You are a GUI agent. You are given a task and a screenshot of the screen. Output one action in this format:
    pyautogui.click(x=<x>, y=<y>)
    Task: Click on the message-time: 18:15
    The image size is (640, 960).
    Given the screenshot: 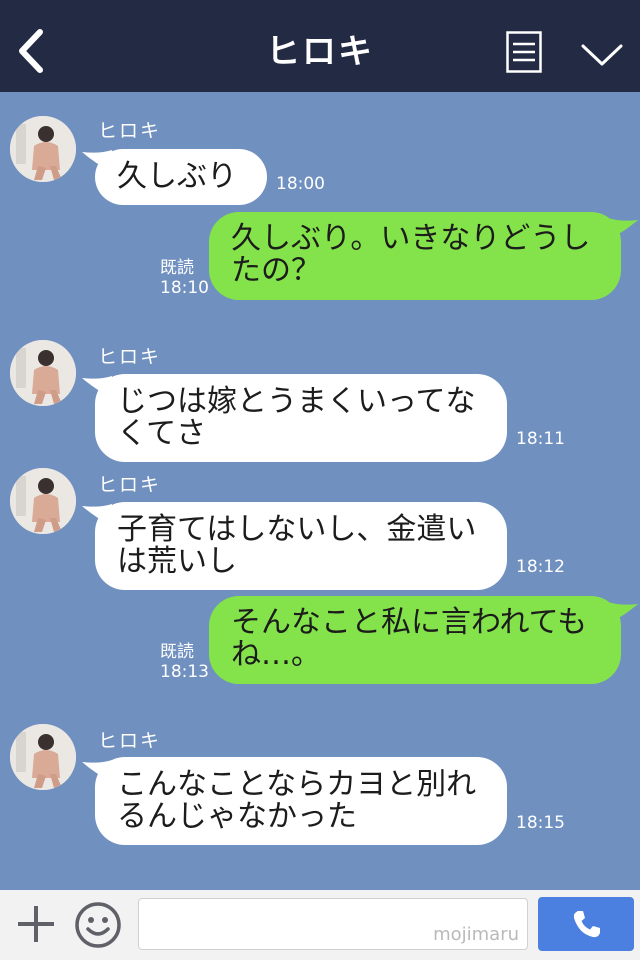 What is the action you would take?
    pyautogui.click(x=540, y=823)
    